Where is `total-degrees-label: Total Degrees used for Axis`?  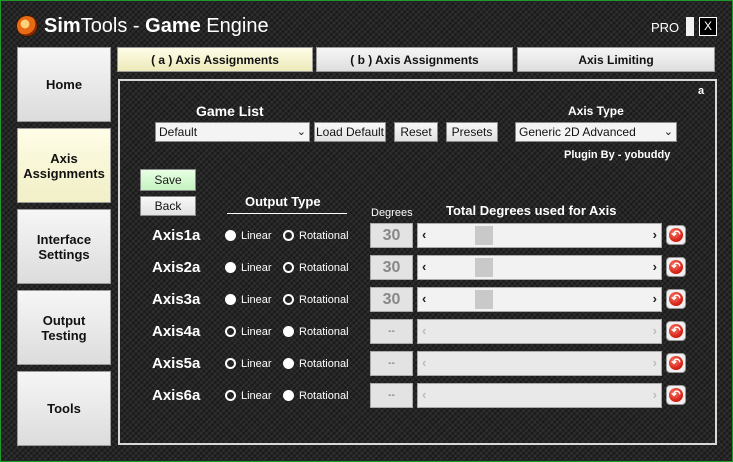
total-degrees-label: Total Degrees used for Axis is located at coordinates (531, 210).